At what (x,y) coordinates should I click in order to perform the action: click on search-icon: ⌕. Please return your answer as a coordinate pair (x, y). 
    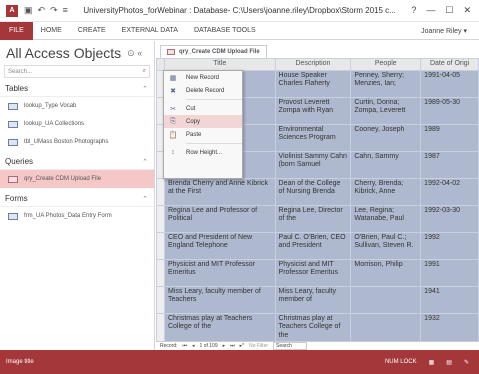
    Looking at the image, I should click on (144, 71).